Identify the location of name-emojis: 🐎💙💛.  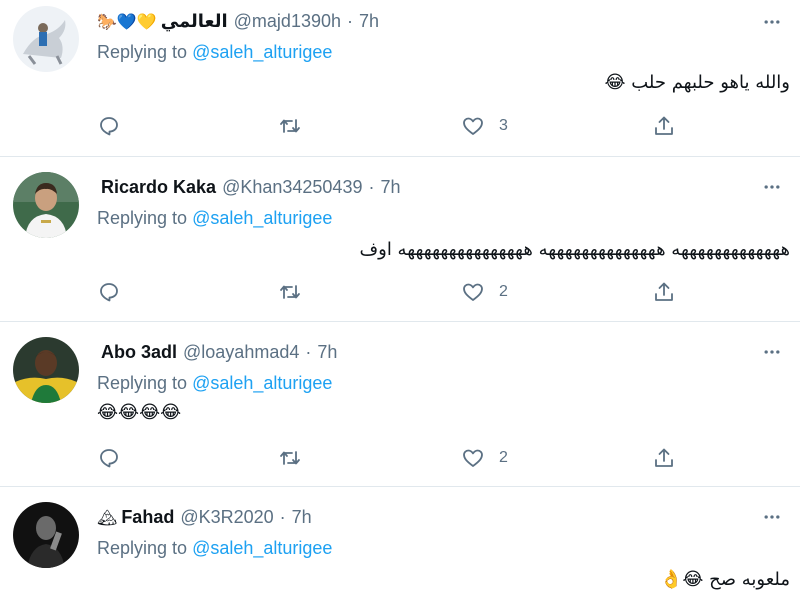
(127, 21).